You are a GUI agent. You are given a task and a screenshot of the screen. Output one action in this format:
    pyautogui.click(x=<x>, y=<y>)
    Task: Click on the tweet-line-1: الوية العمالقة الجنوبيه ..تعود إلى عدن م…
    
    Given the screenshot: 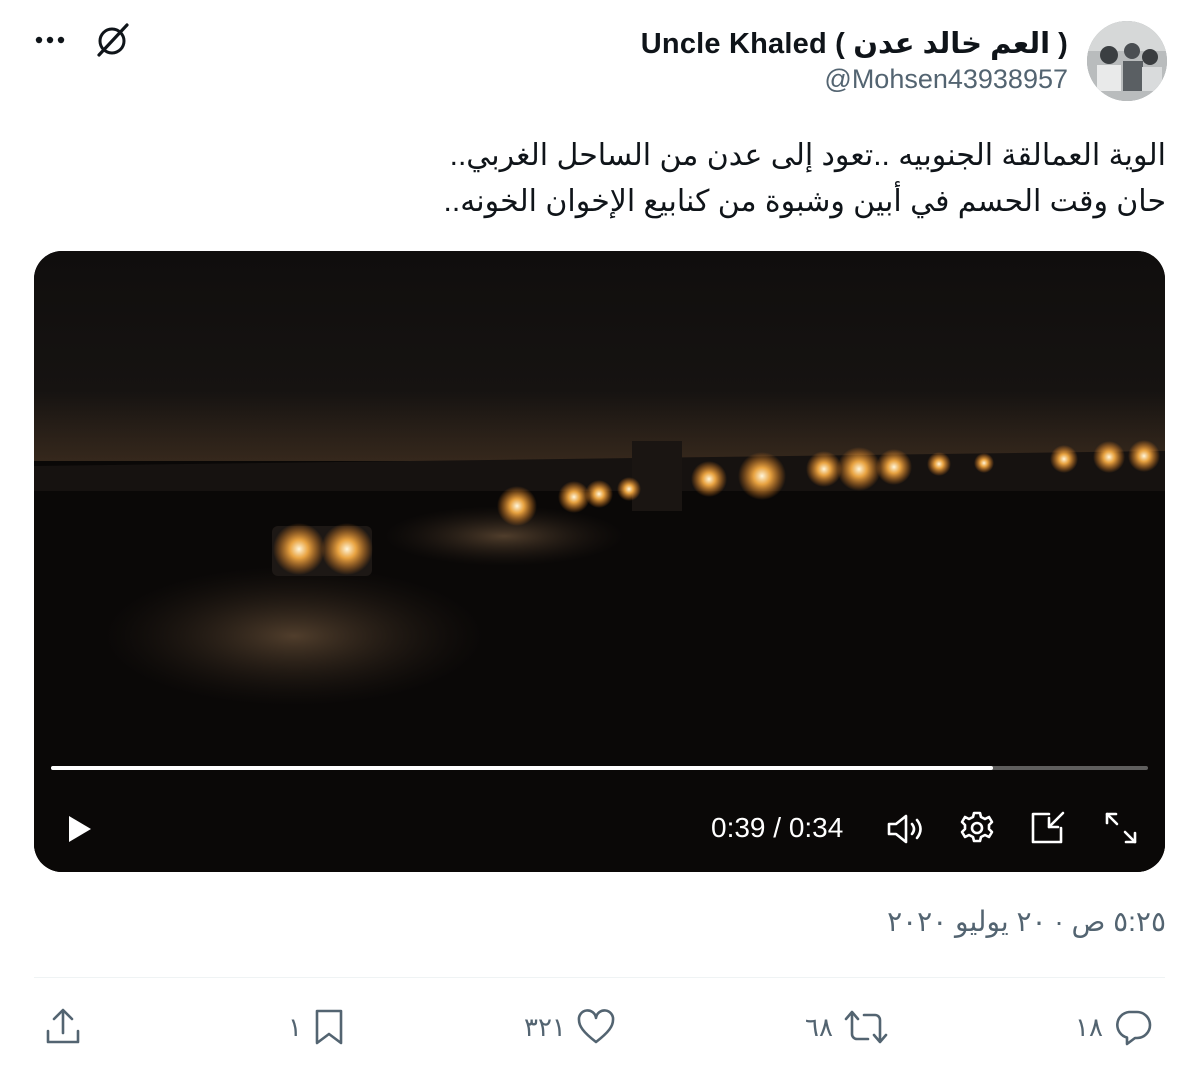 What is the action you would take?
    pyautogui.click(x=807, y=155)
    